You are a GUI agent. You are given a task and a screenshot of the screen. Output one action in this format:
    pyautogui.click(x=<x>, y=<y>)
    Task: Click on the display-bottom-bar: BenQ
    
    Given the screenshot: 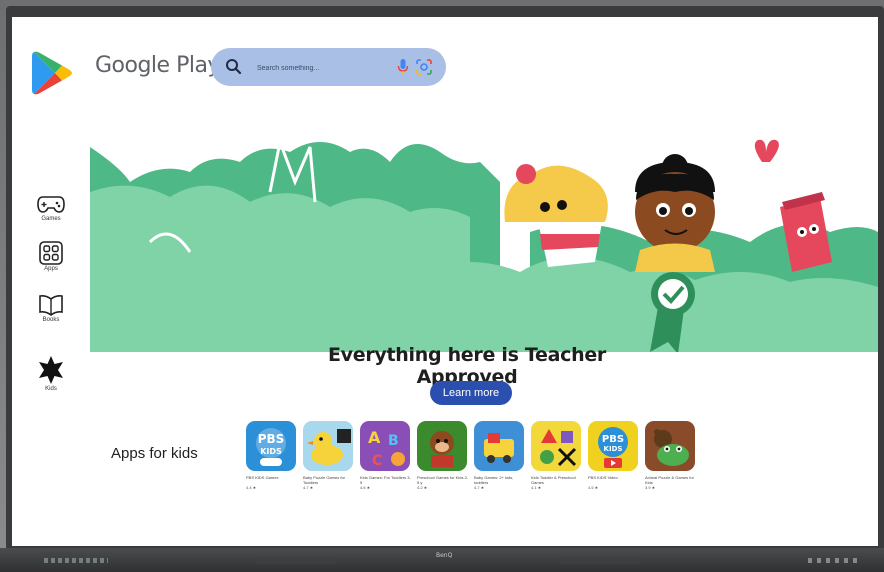 What is the action you would take?
    pyautogui.click(x=442, y=560)
    